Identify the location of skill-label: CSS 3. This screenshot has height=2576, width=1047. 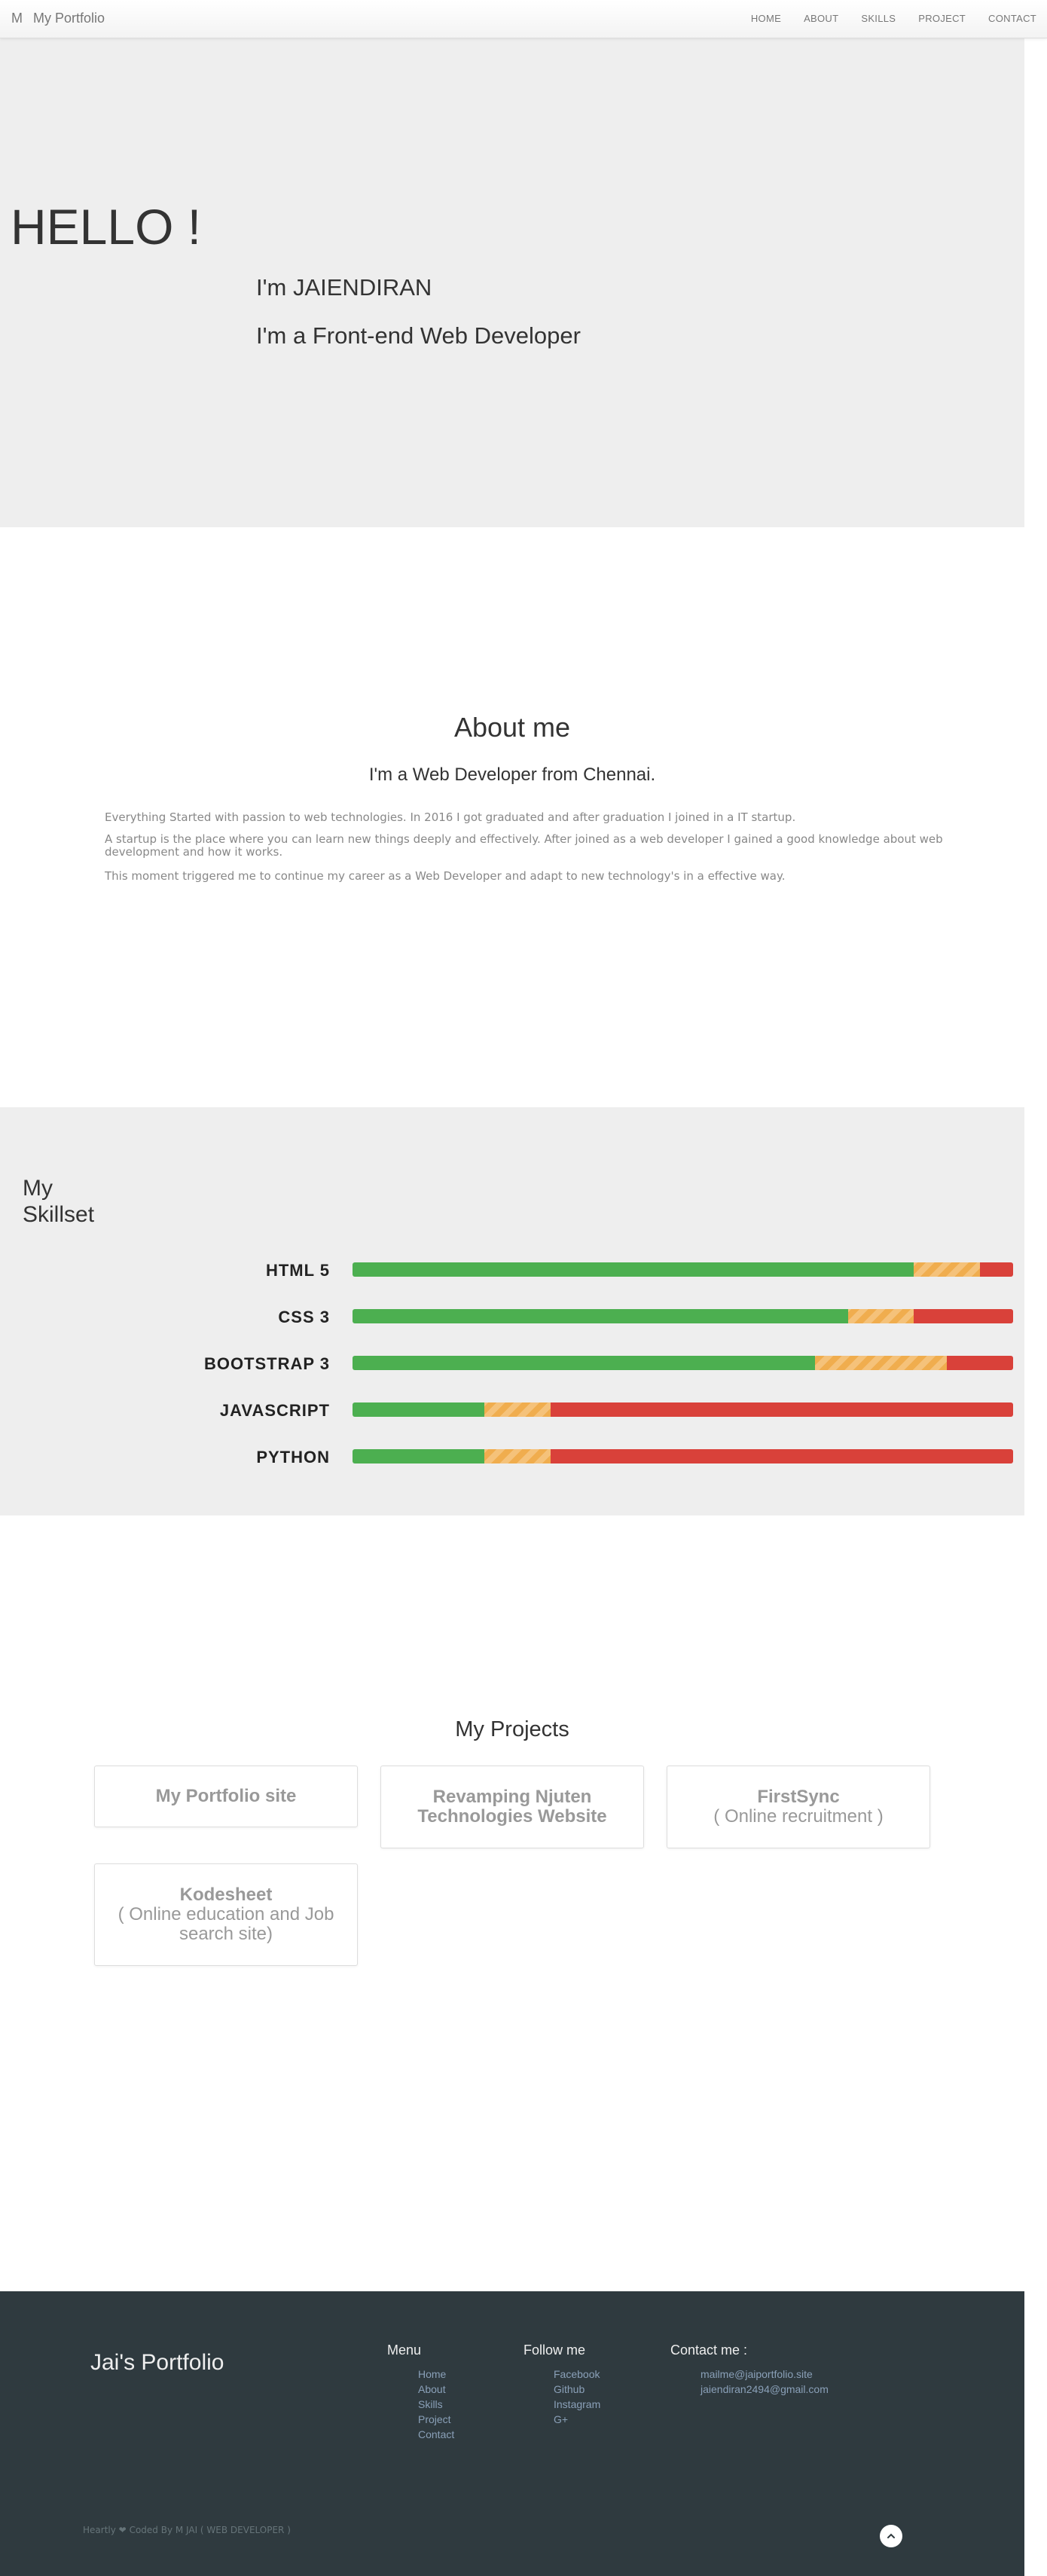
(304, 1317).